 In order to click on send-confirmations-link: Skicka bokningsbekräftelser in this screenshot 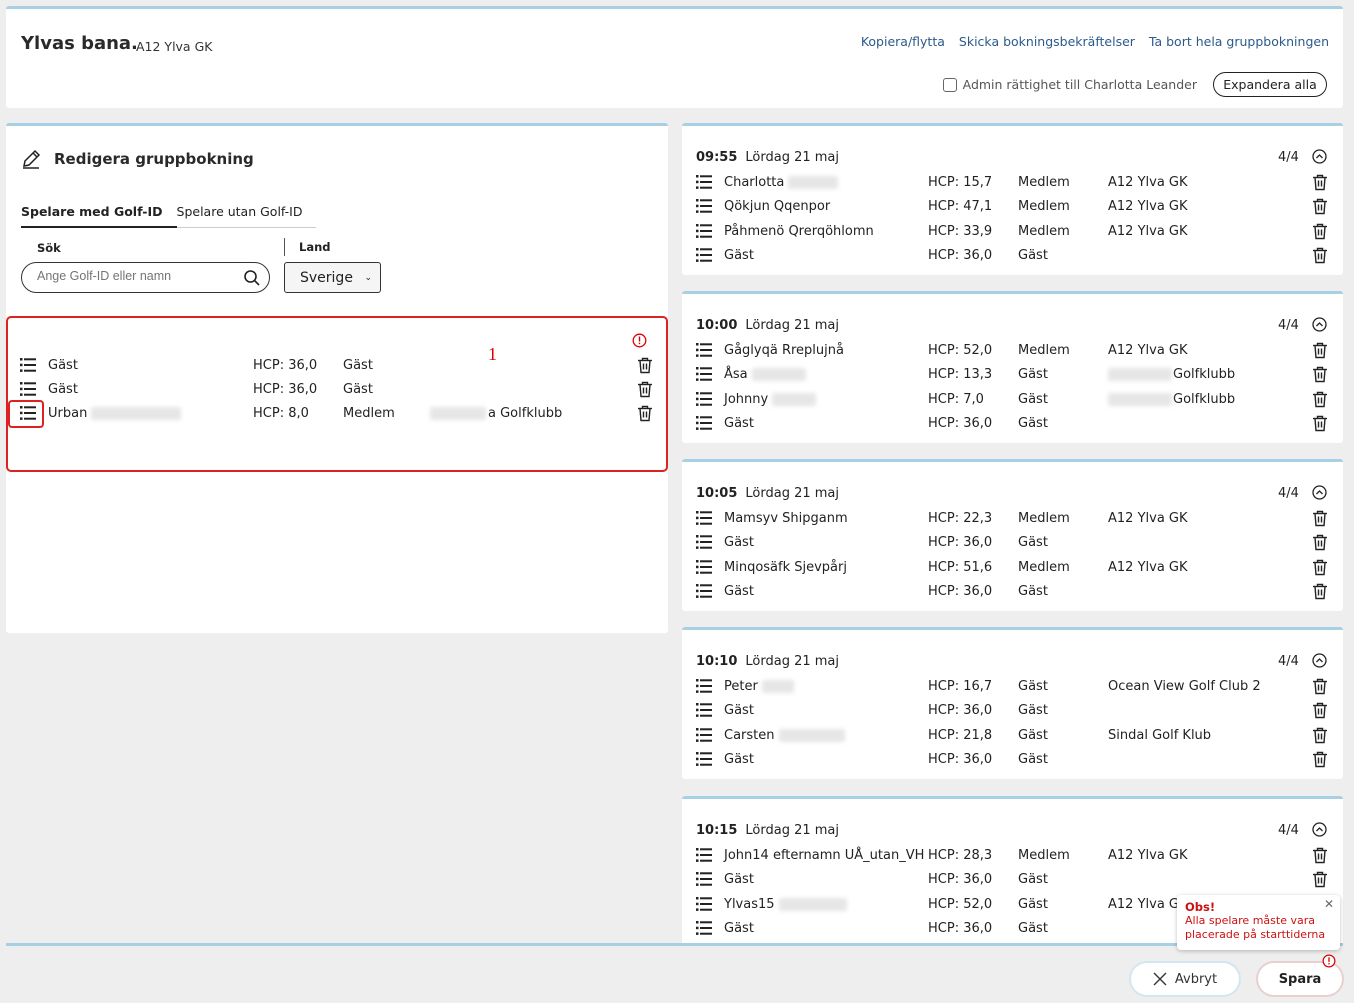, I will do `click(1047, 41)`.